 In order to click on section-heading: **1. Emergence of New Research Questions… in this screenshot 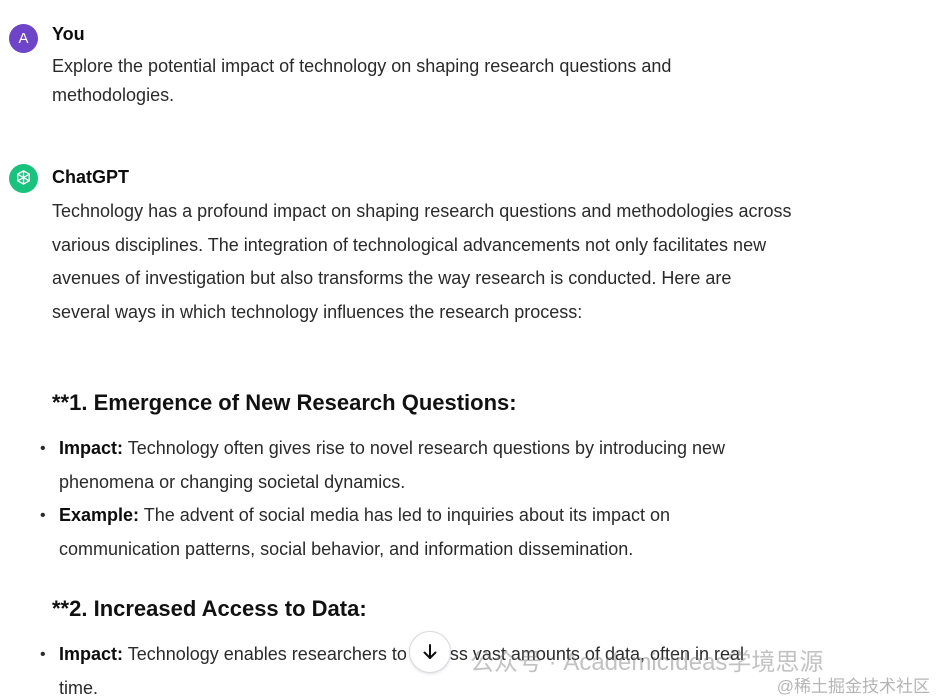, I will do `click(284, 402)`.